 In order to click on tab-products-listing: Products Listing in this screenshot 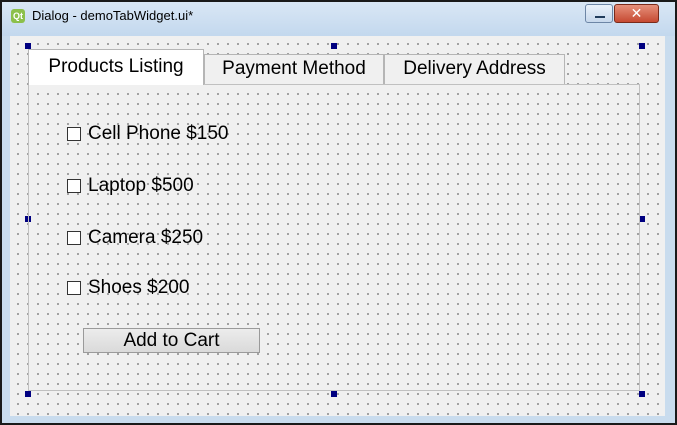, I will do `click(116, 67)`.